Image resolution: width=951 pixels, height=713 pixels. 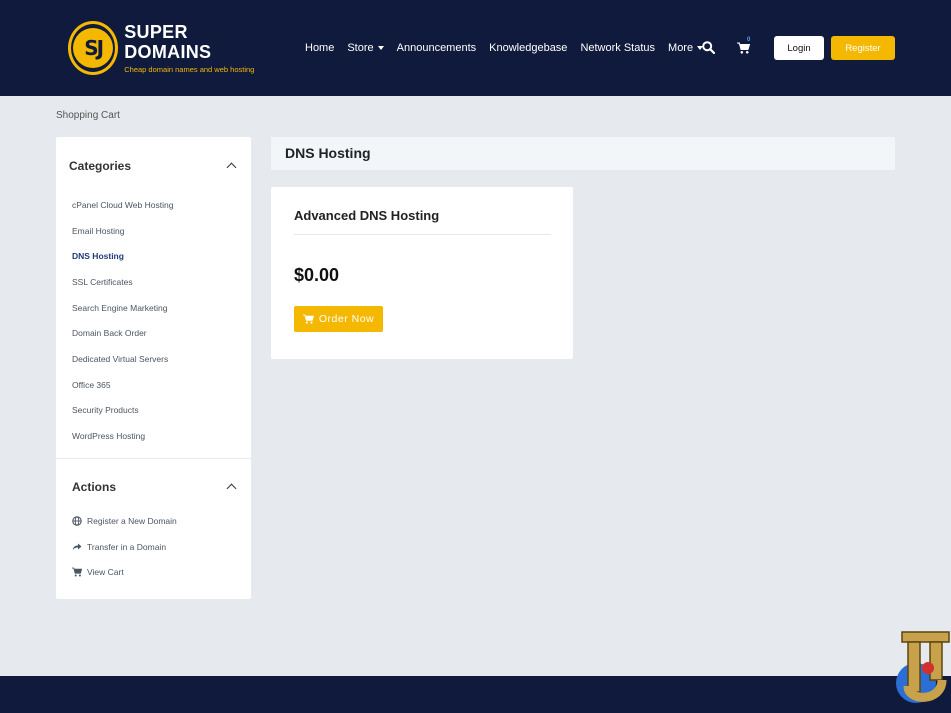 I want to click on order-now-button: Order Now, so click(x=338, y=319).